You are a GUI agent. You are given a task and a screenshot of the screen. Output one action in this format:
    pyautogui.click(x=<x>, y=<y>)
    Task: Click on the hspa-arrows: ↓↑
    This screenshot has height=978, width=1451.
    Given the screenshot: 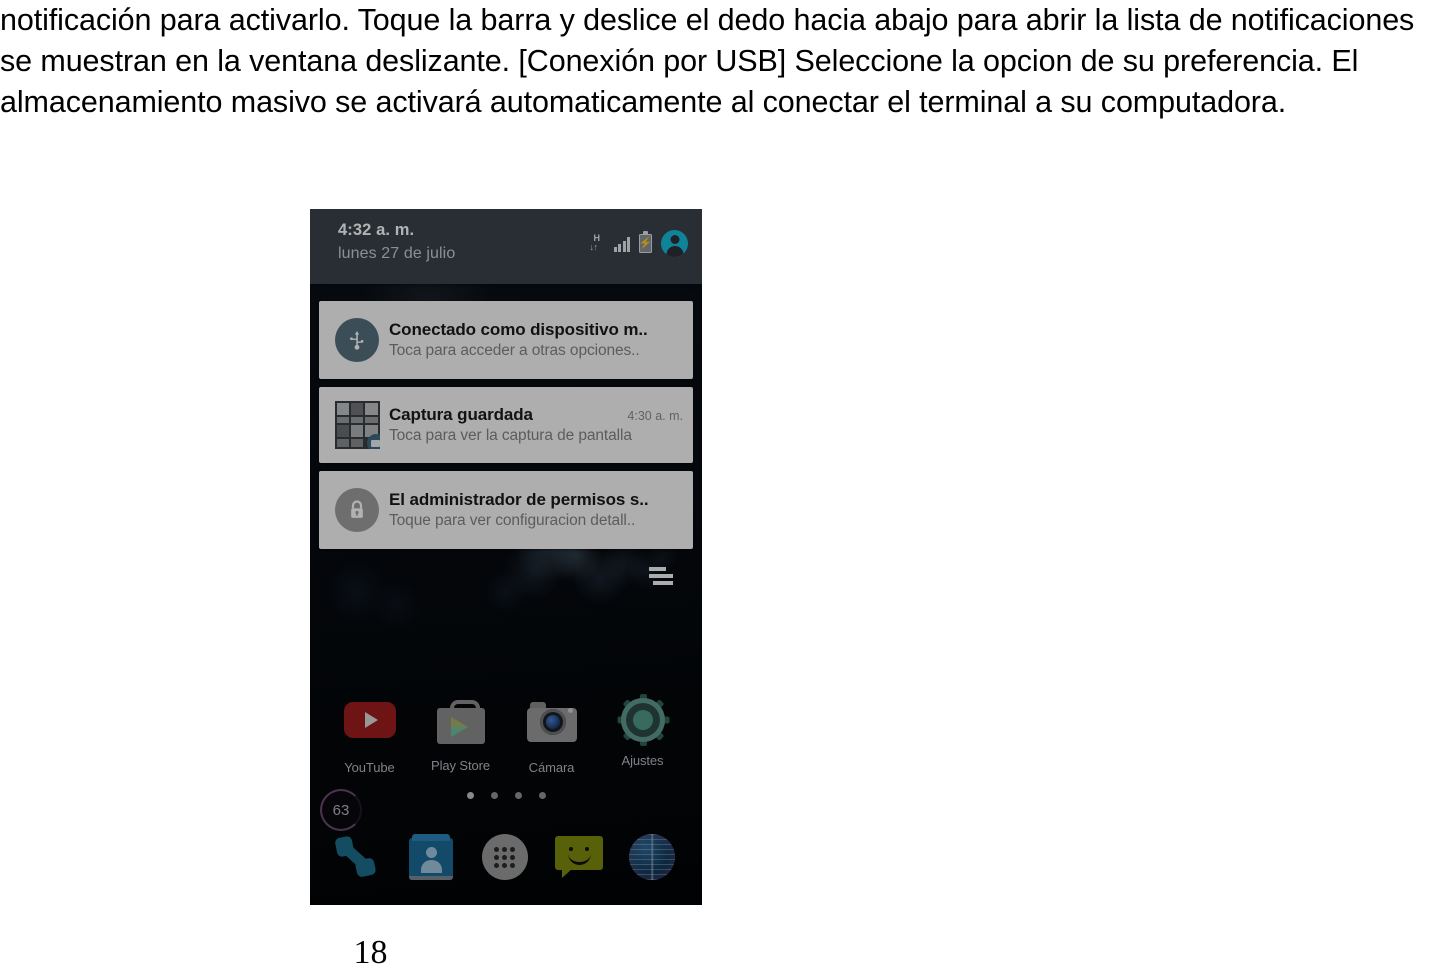 What is the action you would take?
    pyautogui.click(x=594, y=246)
    